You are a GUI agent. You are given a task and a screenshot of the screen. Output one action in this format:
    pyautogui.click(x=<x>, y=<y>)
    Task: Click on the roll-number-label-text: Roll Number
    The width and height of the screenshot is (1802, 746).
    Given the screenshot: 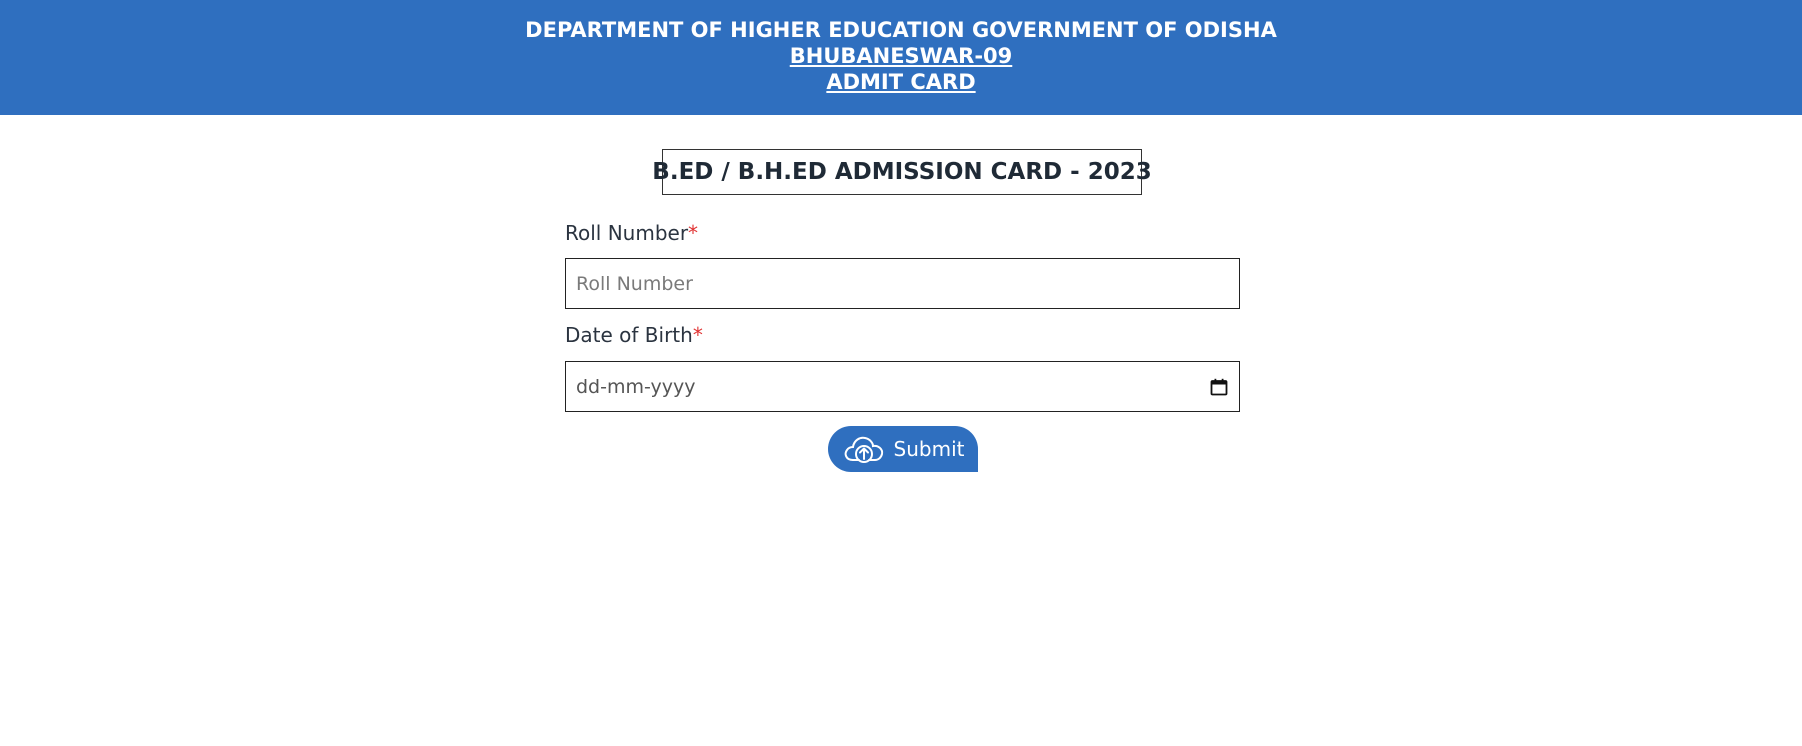 What is the action you would take?
    pyautogui.click(x=627, y=233)
    